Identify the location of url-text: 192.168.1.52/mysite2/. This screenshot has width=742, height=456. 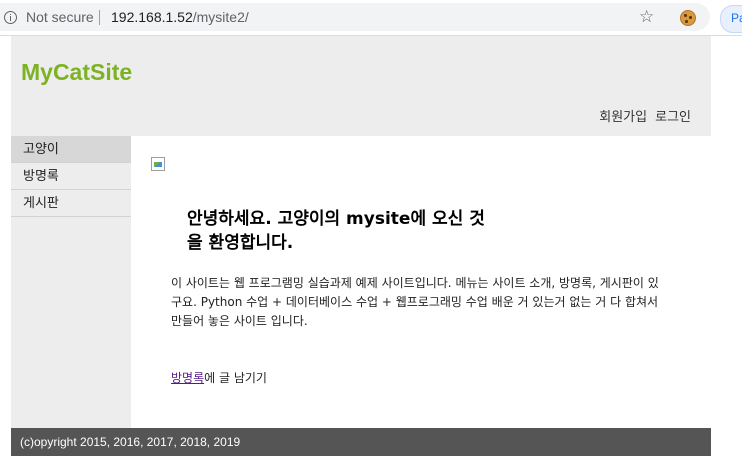
(180, 17).